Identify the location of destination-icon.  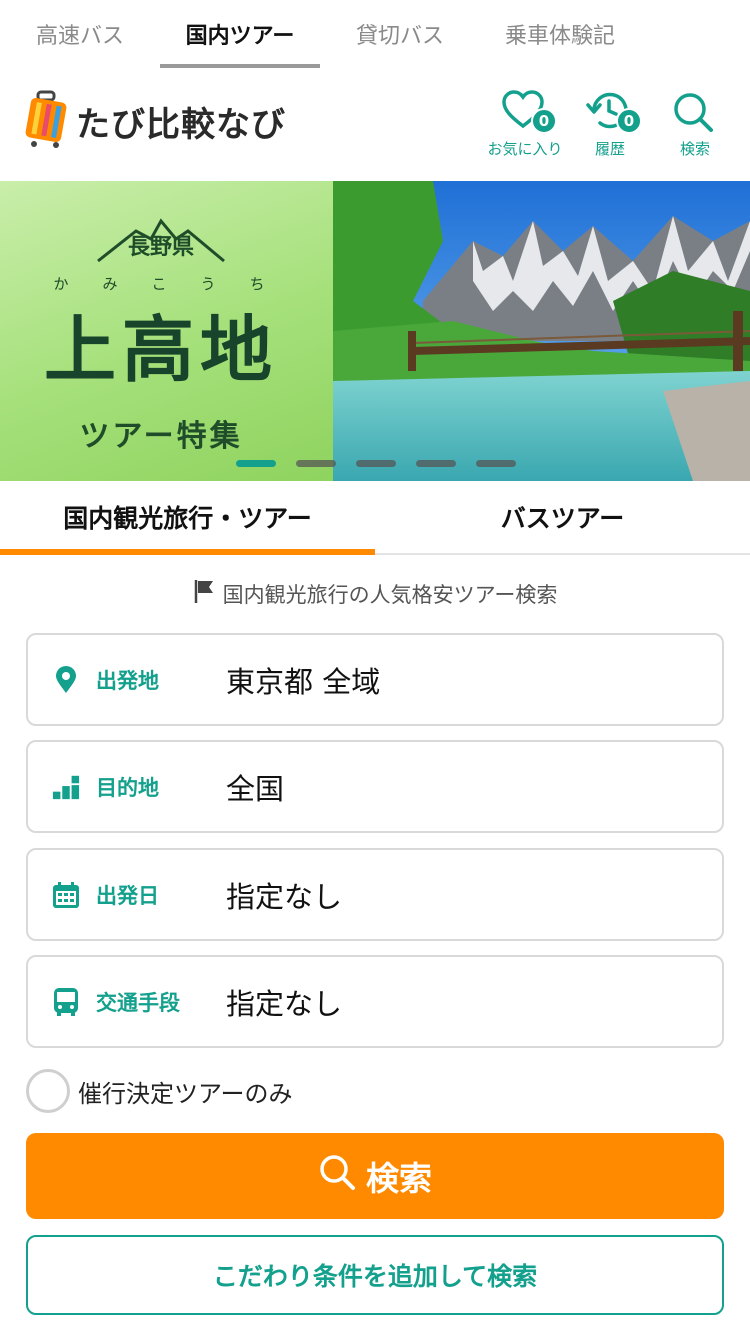
(66, 787).